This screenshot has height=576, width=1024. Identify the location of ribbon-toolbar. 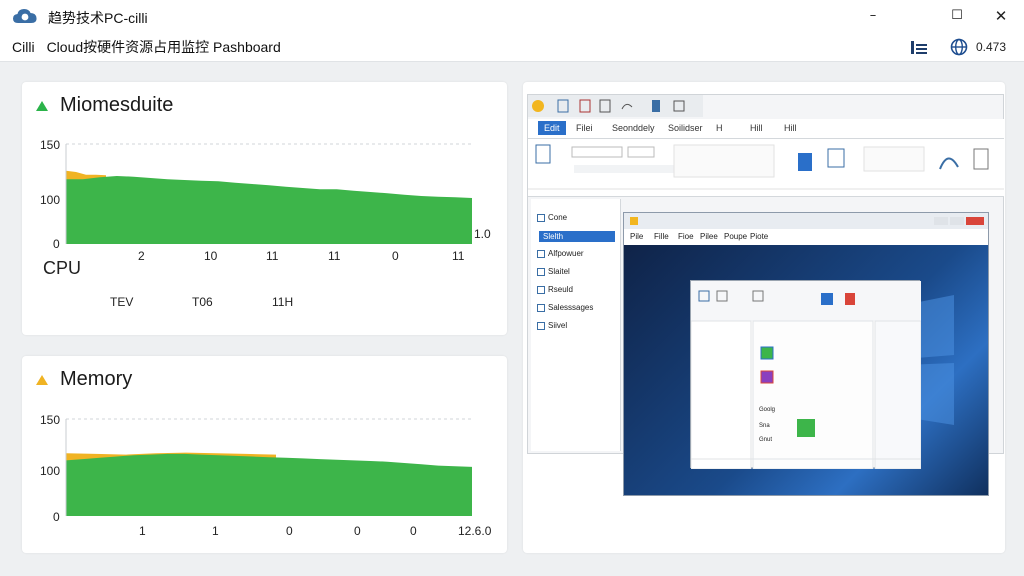
(766, 168).